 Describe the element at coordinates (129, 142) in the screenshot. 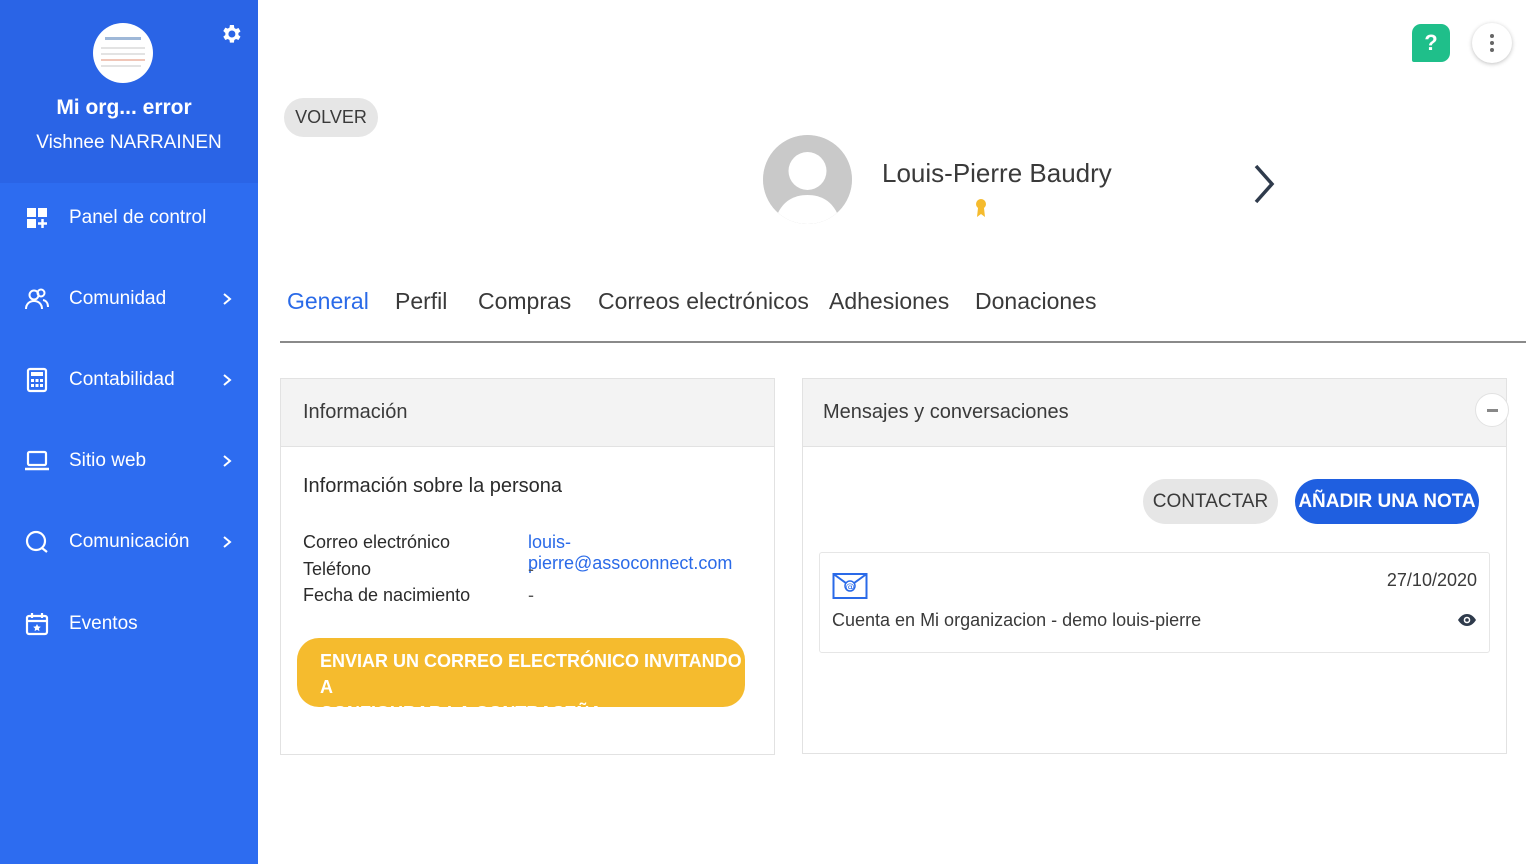

I see `user-name: Vishnee NARRAINEN` at that location.